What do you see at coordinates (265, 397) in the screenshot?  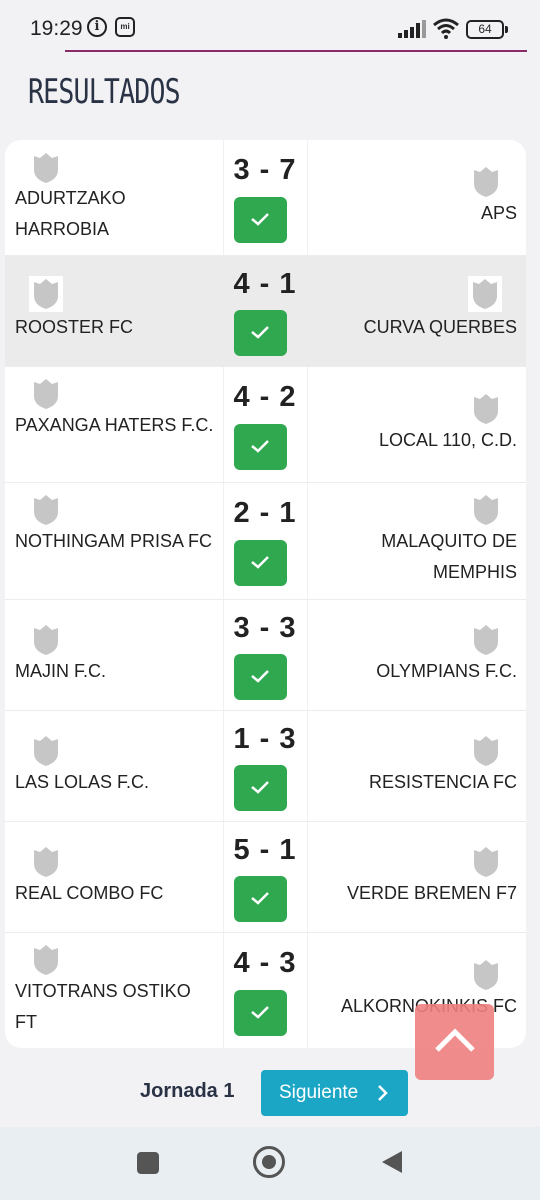 I see `match-score: 4 - 2` at bounding box center [265, 397].